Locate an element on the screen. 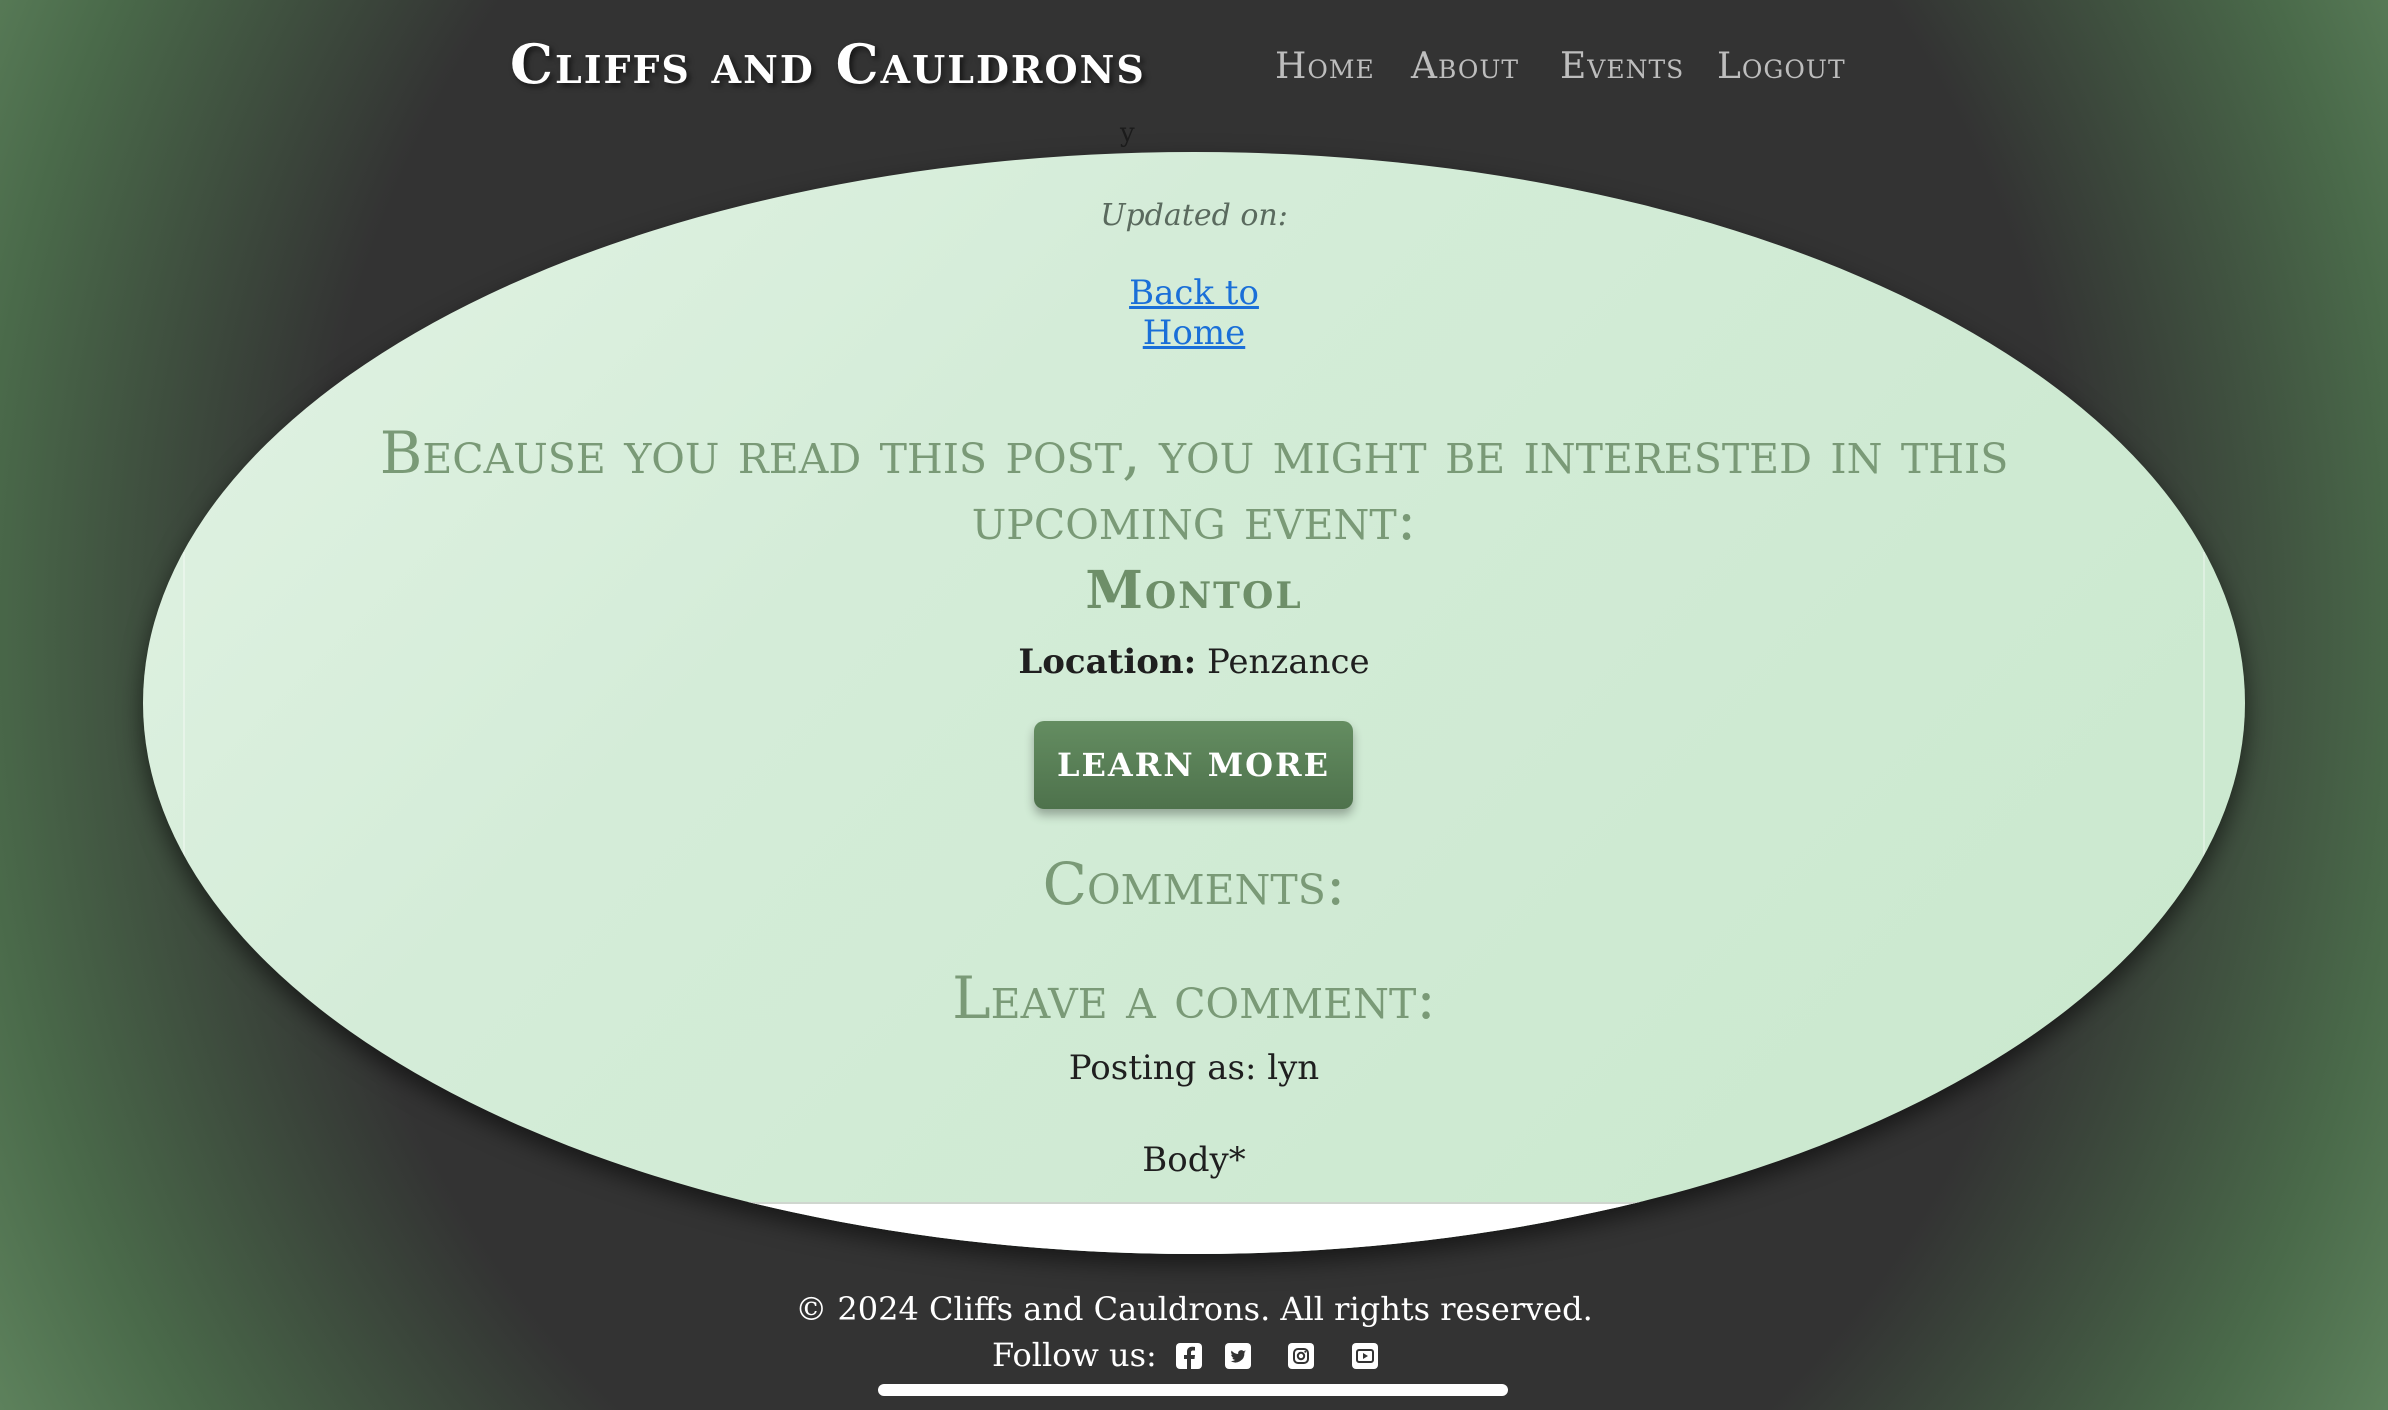  follow-us-label: Follow us: is located at coordinates (1074, 1355).